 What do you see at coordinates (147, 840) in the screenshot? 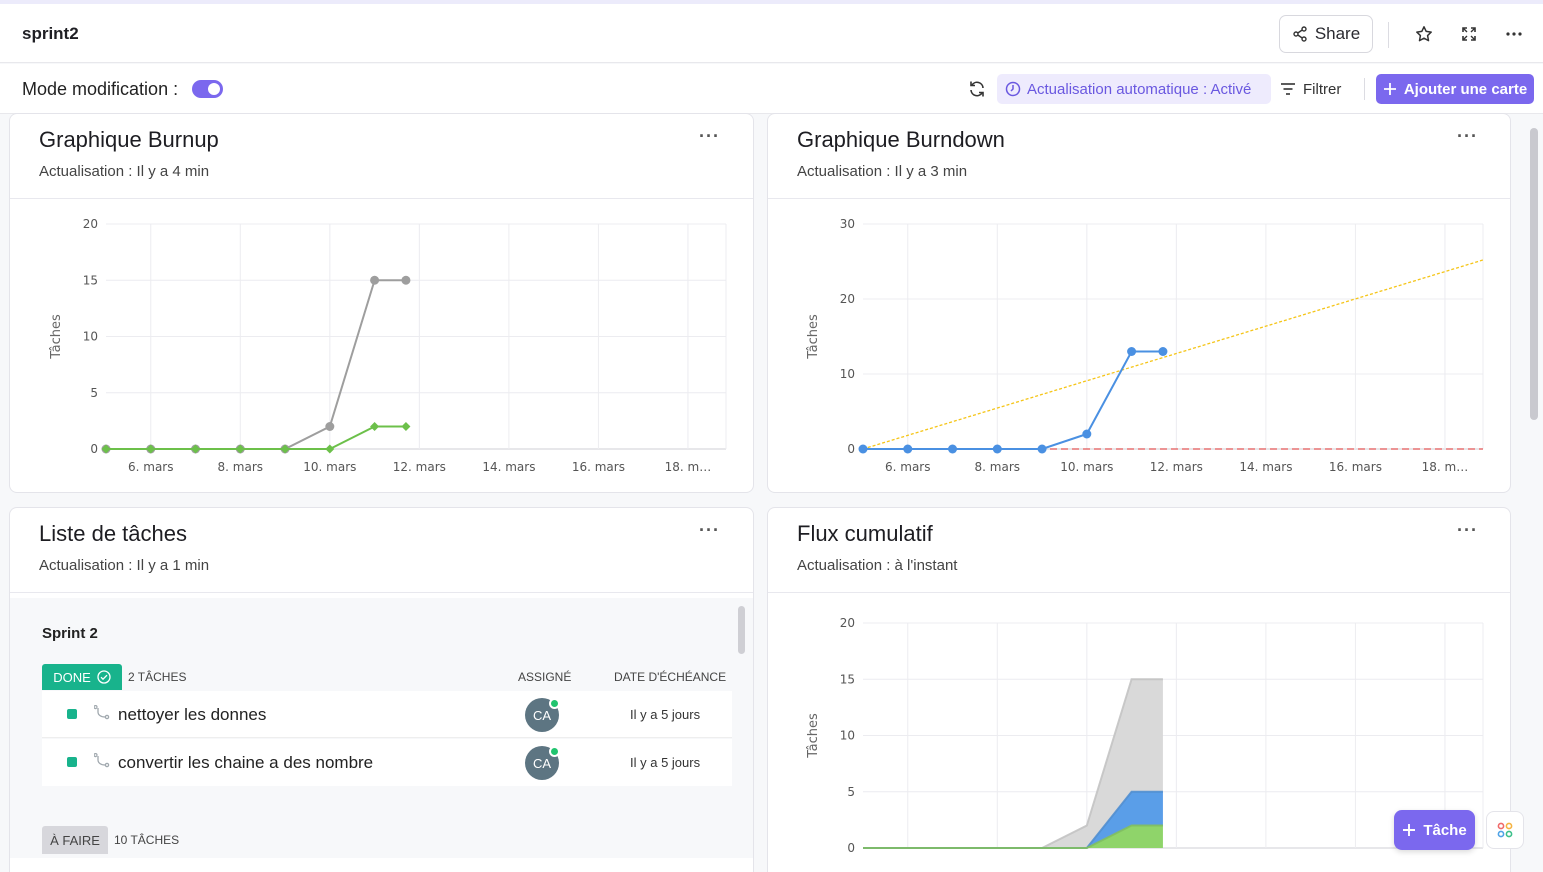
I see `task-count: 10 TÂCHES` at bounding box center [147, 840].